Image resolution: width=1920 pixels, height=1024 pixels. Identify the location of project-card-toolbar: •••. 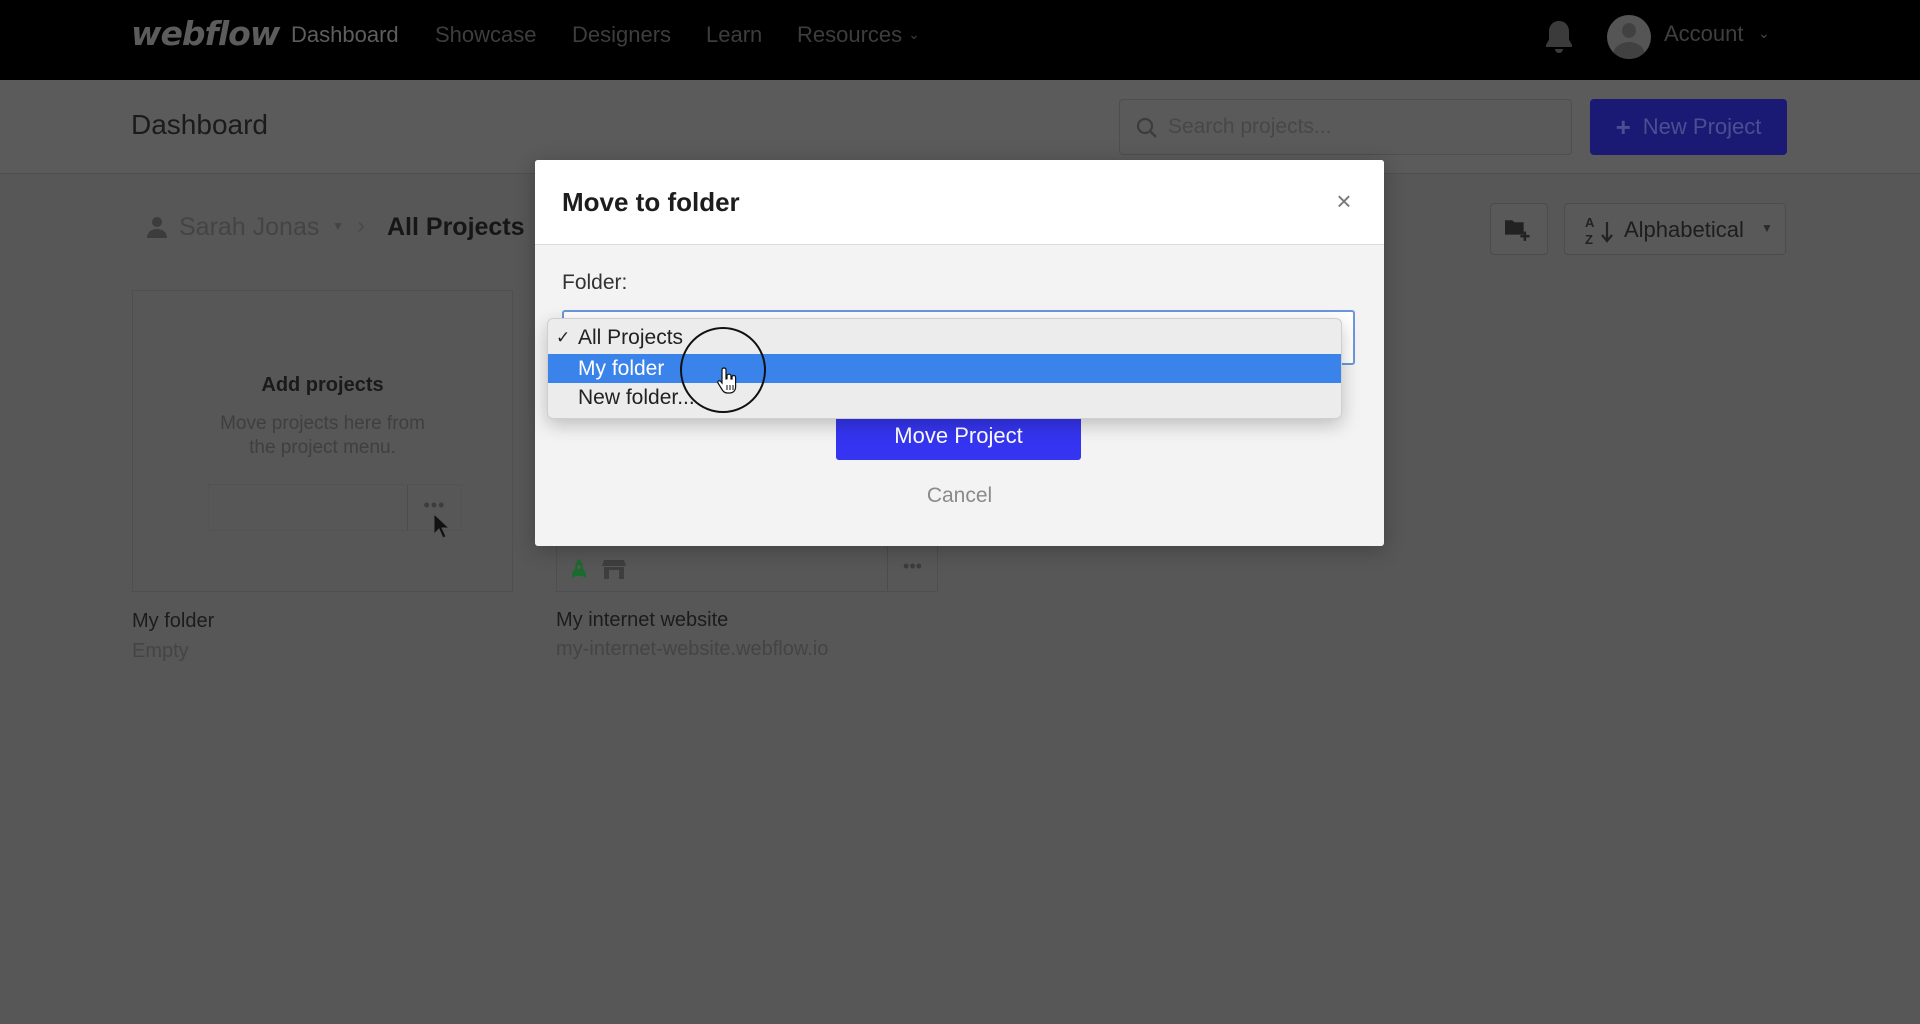
(747, 568).